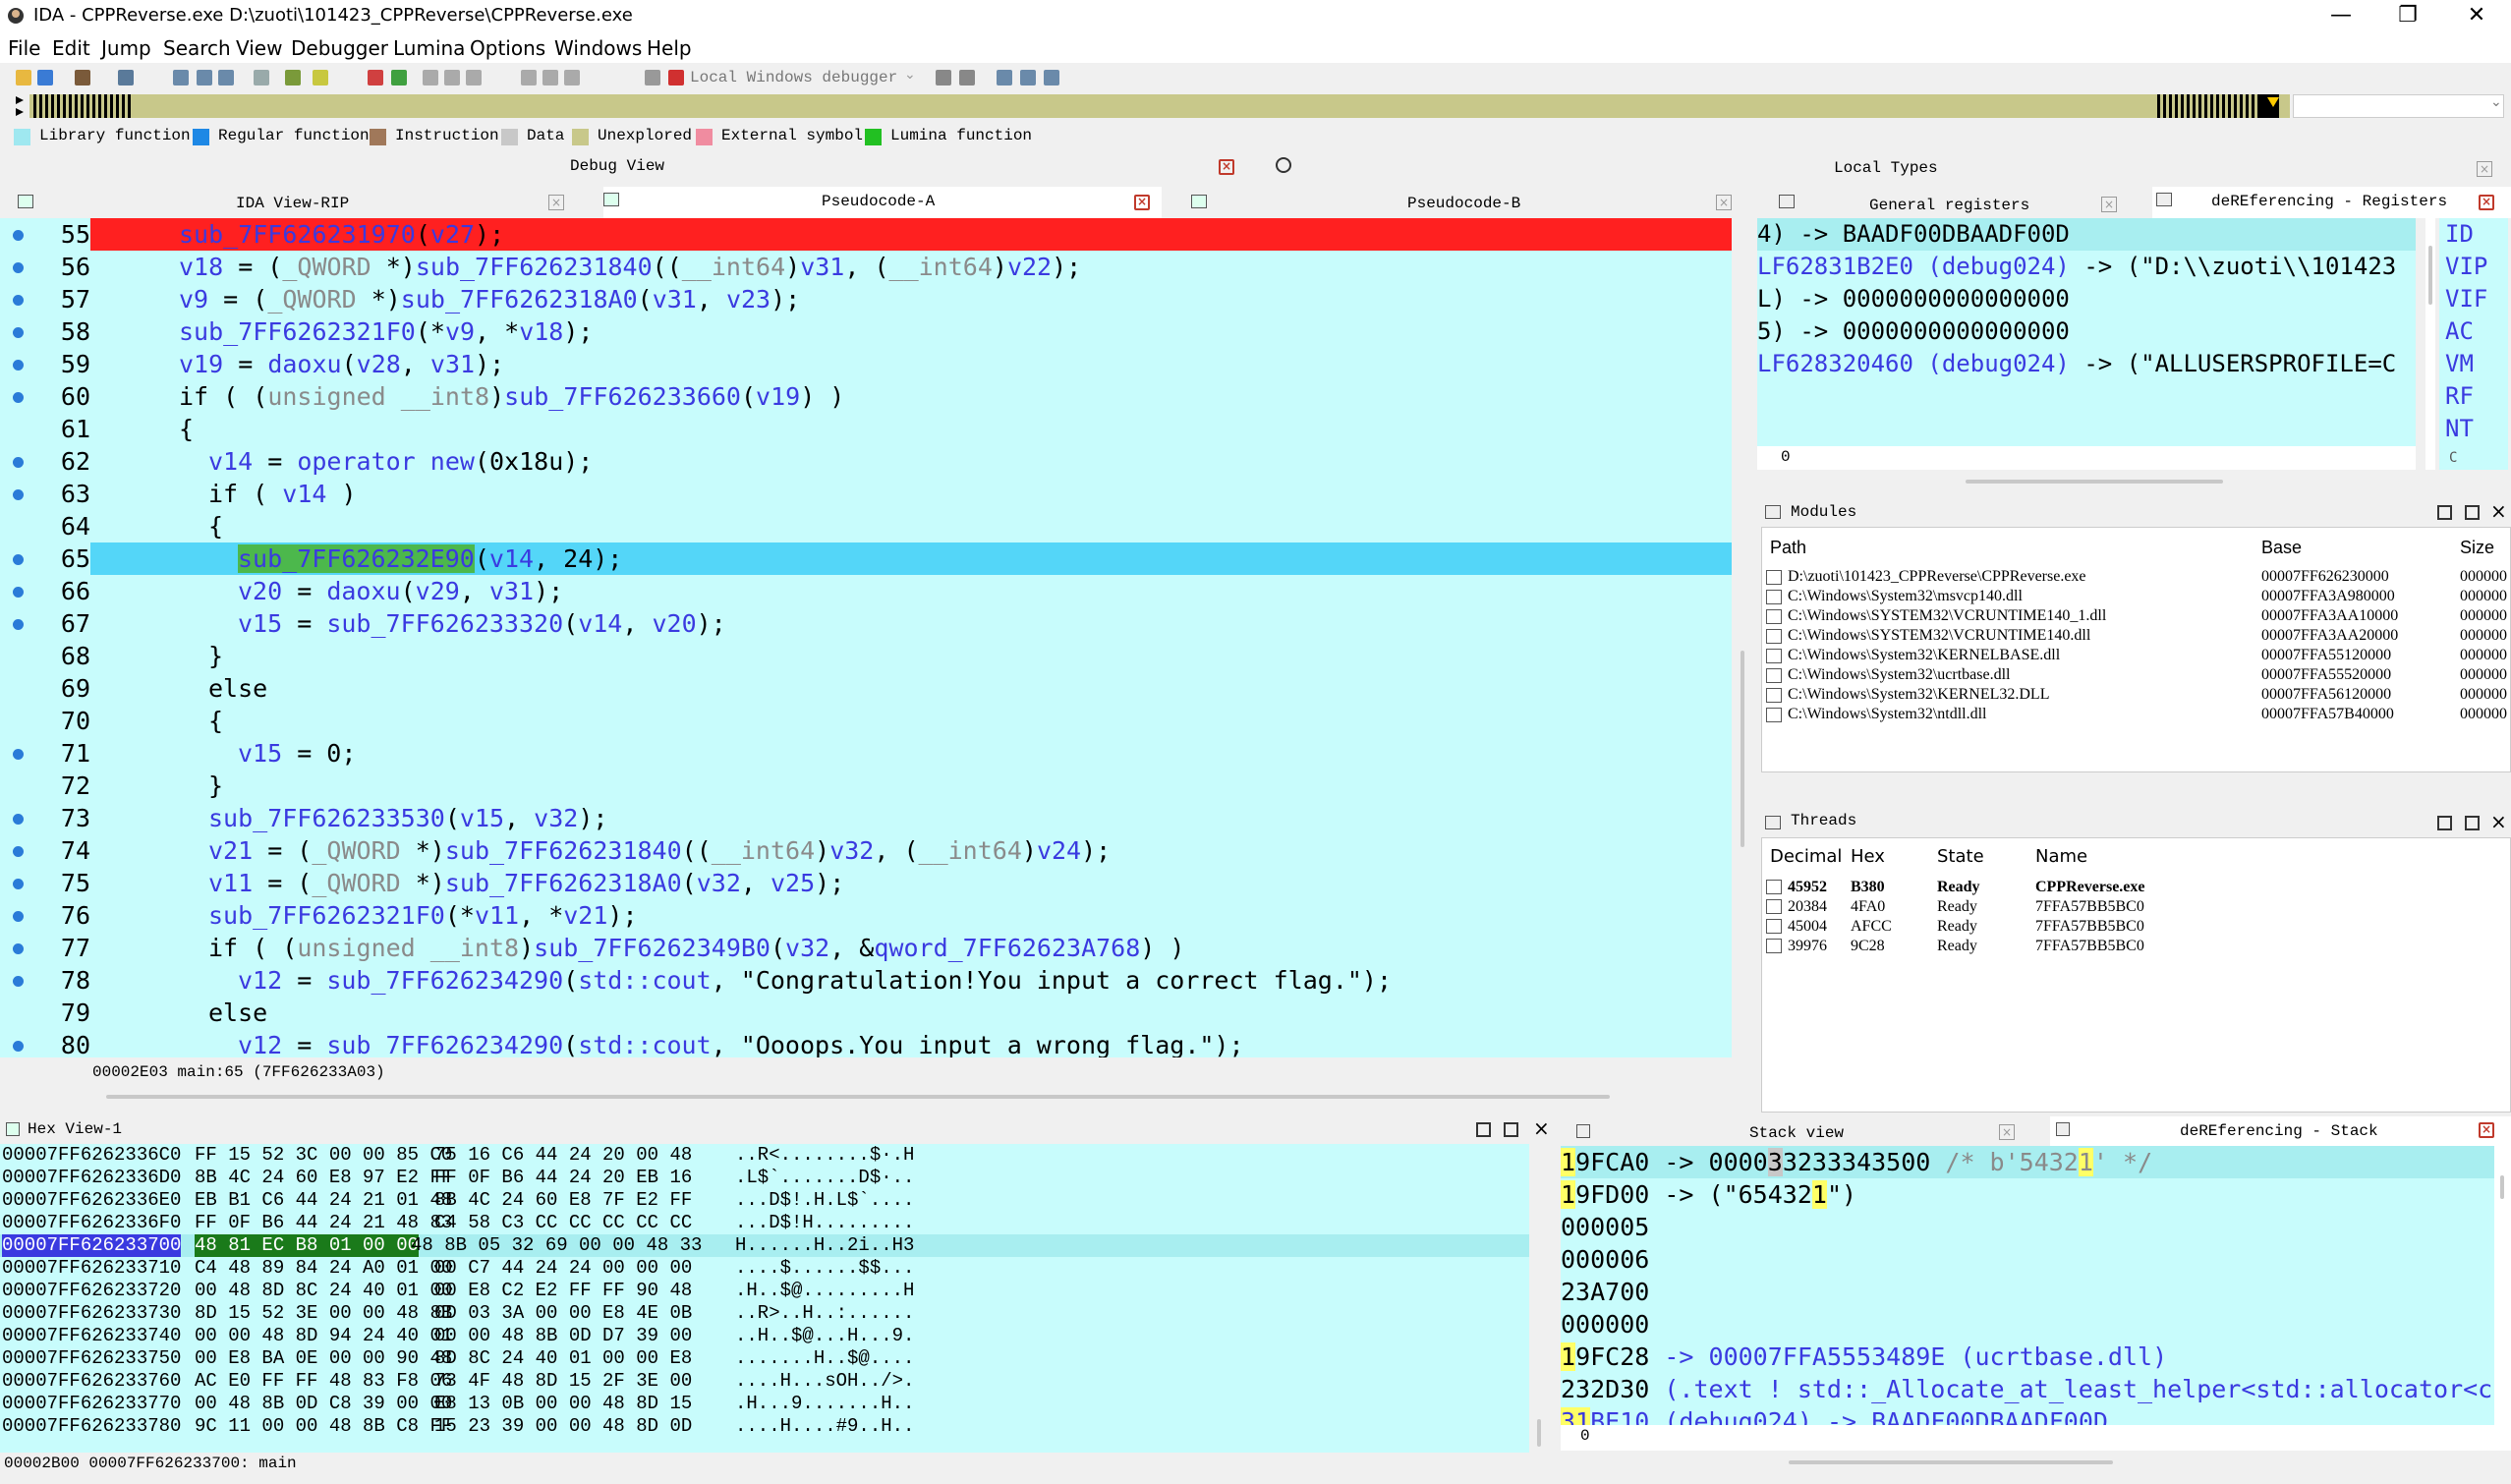 The height and width of the screenshot is (1484, 2511). What do you see at coordinates (2086, 234) in the screenshot?
I see `register-line: 4) -> BAADF00DBAADF00D` at bounding box center [2086, 234].